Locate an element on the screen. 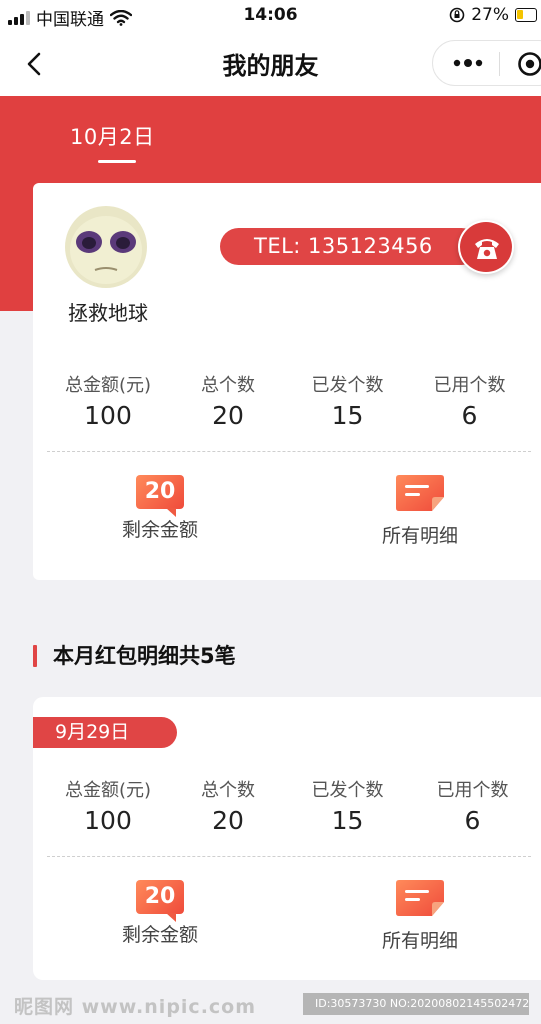  friend-name: 拯救地球 is located at coordinates (108, 313).